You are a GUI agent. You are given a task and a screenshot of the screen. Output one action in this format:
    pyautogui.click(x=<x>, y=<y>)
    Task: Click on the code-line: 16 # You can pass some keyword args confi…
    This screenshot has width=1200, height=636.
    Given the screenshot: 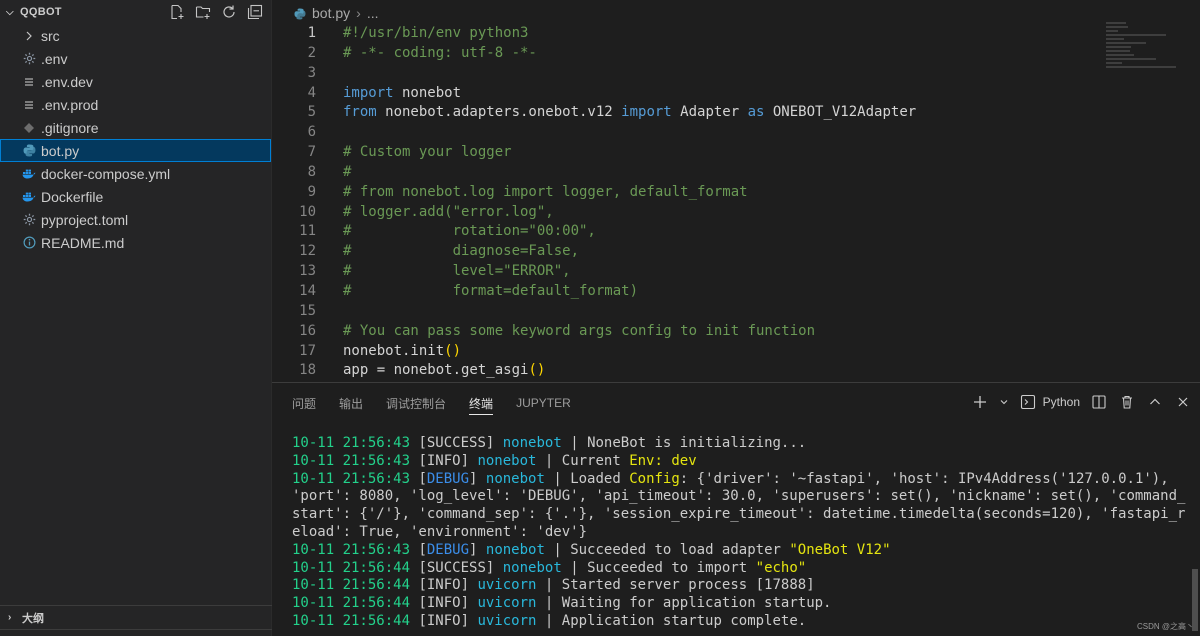 What is the action you would take?
    pyautogui.click(x=687, y=332)
    